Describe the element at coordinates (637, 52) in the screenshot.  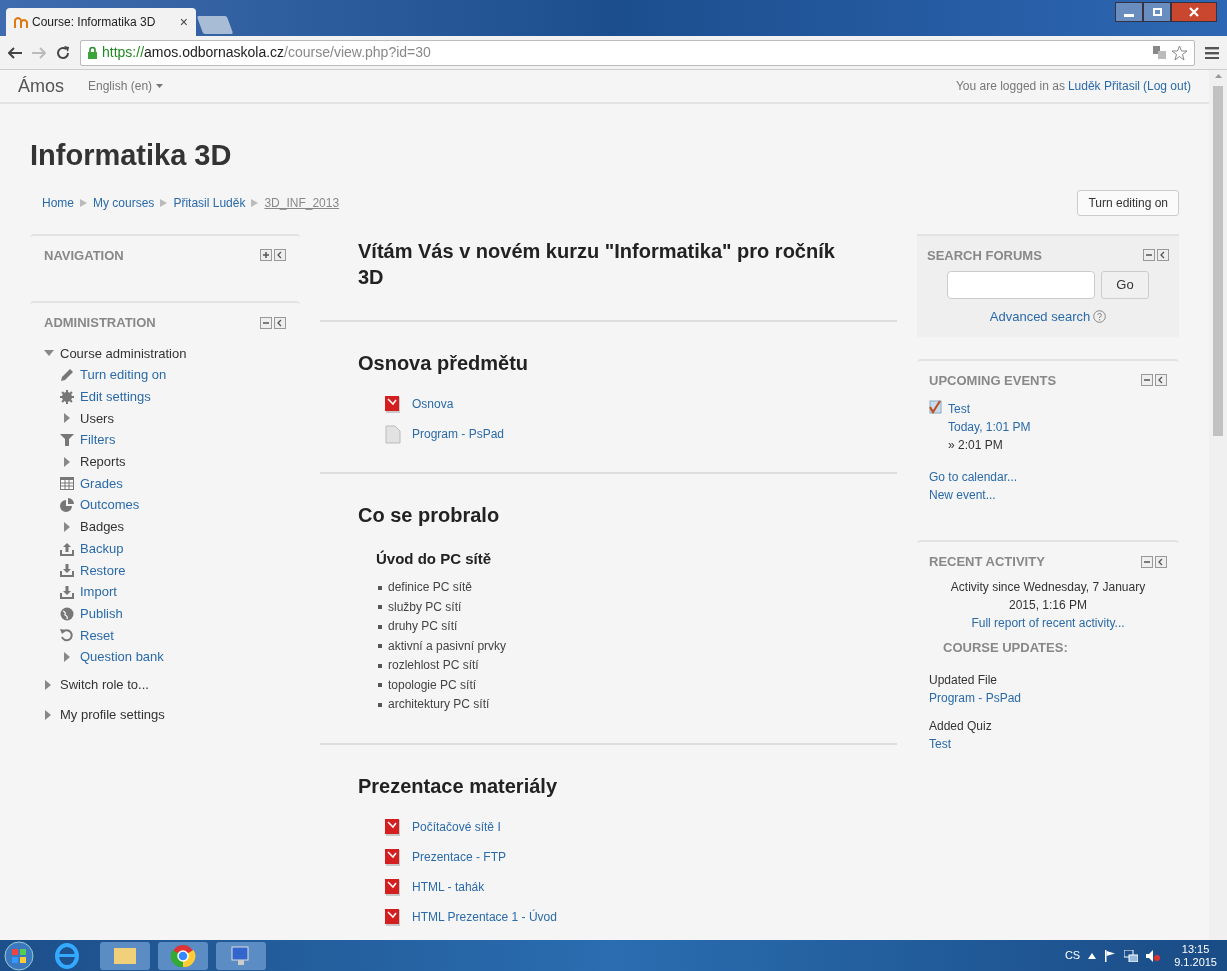
I see `address-bar: https://amos.odbornaskola.cz/course/view.php?id=30` at that location.